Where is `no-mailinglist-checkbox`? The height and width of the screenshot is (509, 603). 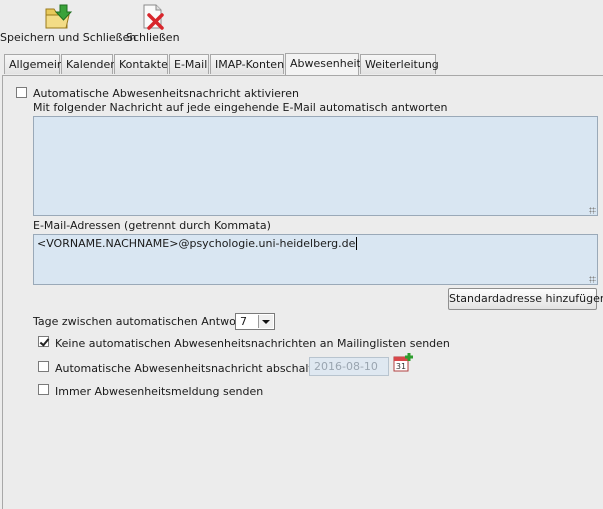 no-mailinglist-checkbox is located at coordinates (43, 341).